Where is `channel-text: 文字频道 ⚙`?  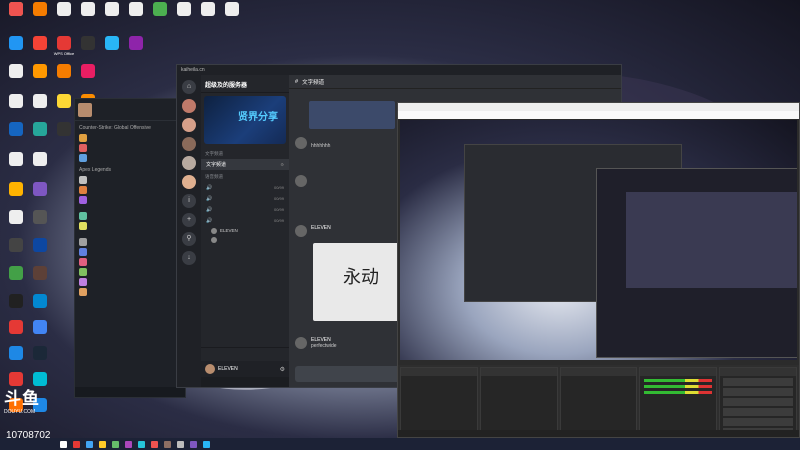
channel-text: 文字频道 ⚙ is located at coordinates (245, 164).